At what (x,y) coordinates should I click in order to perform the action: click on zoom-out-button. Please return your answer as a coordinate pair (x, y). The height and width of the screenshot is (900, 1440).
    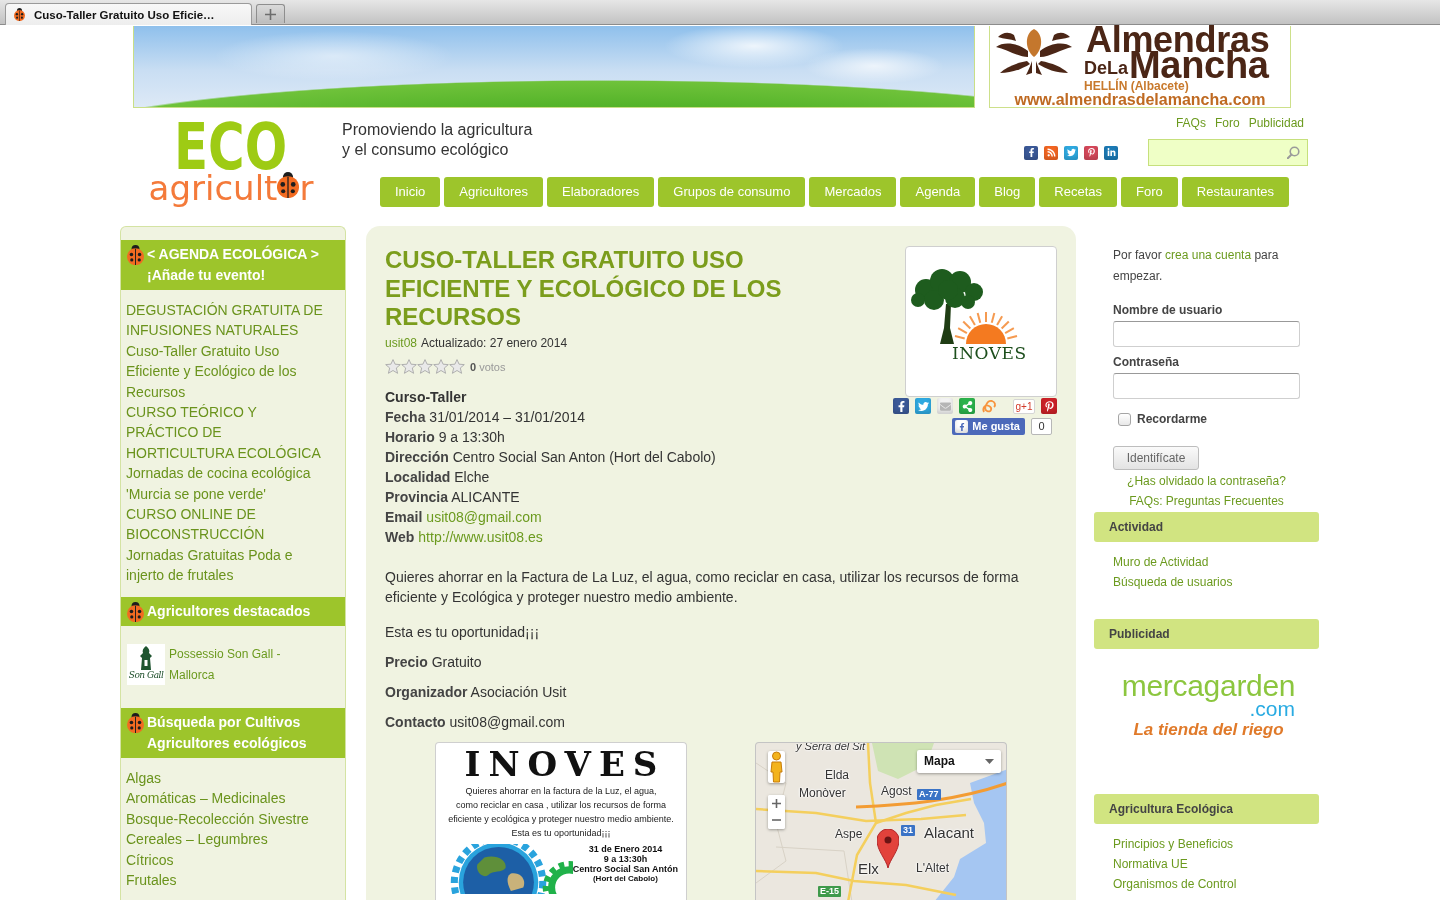
    Looking at the image, I should click on (776, 820).